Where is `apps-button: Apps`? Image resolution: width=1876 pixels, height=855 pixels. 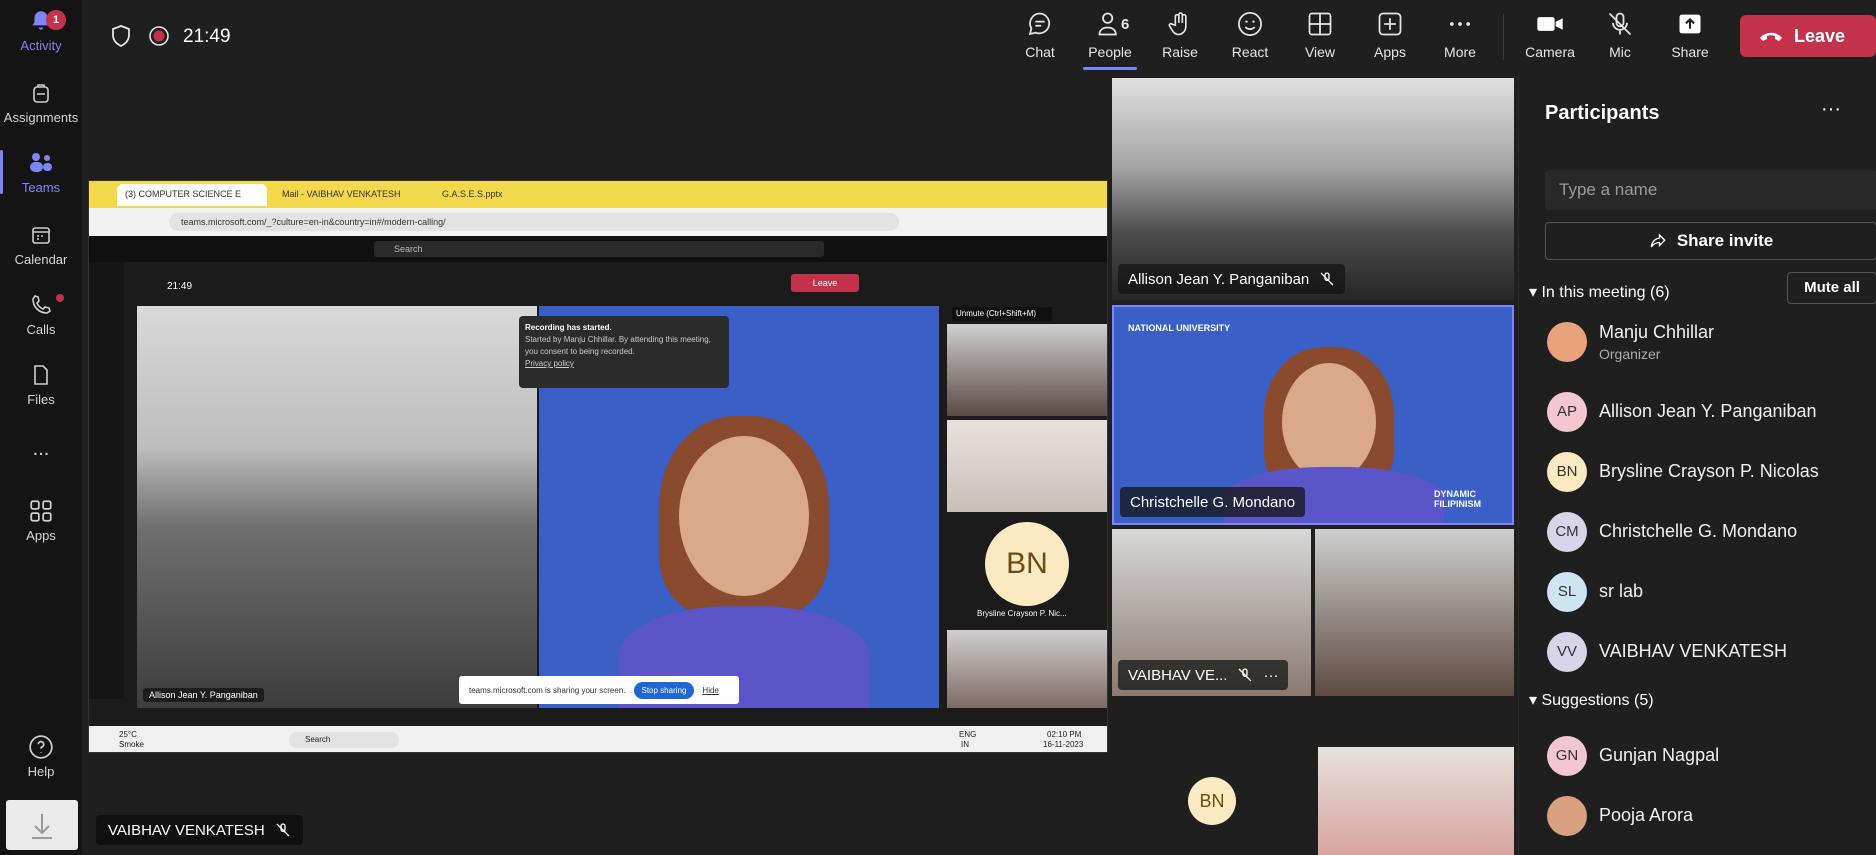 apps-button: Apps is located at coordinates (1390, 35).